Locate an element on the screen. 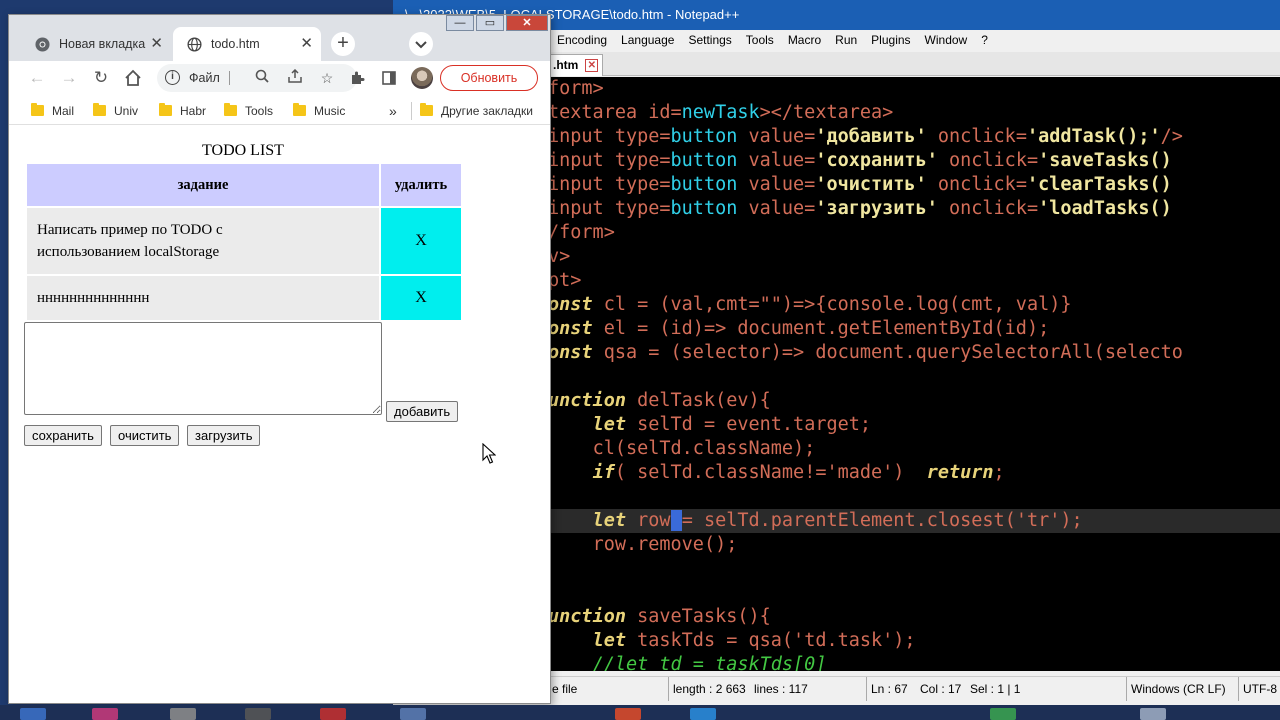  code-token: 'addTask();' is located at coordinates (1093, 136).